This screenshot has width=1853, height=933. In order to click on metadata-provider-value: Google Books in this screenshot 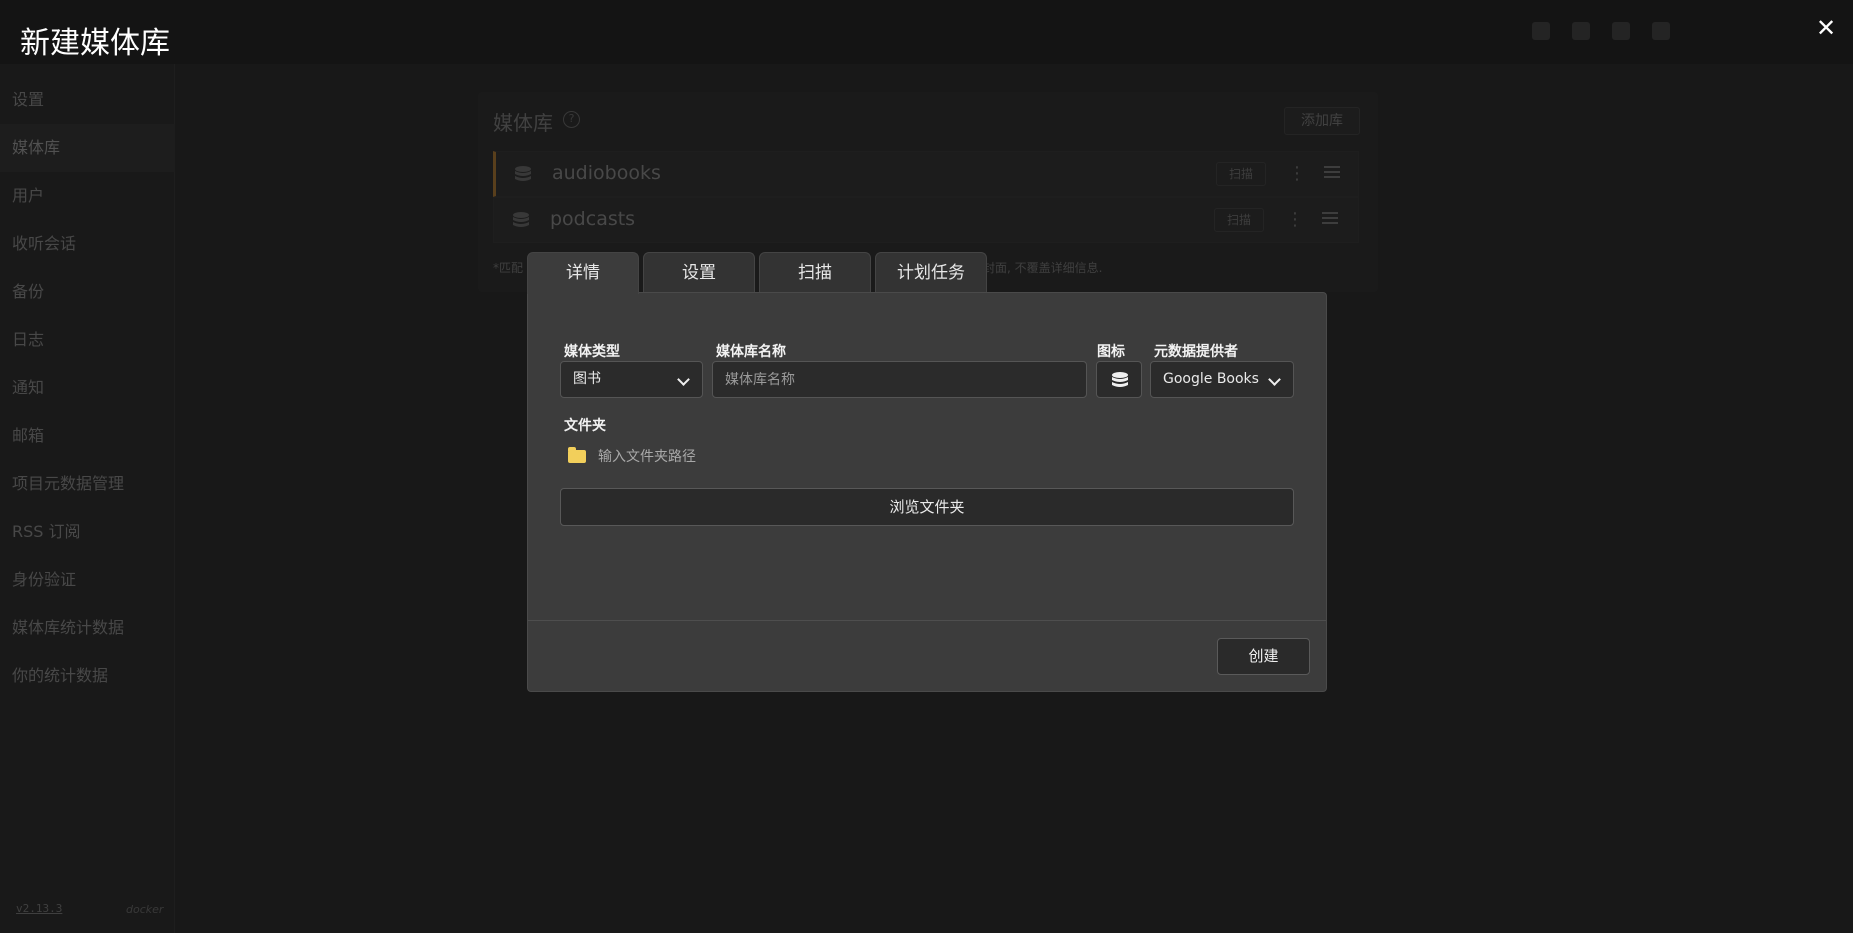, I will do `click(1211, 379)`.